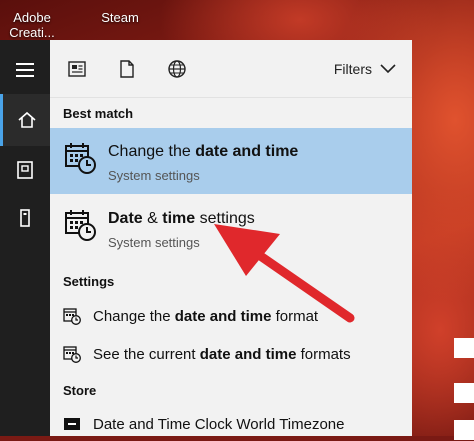 The image size is (474, 441). Describe the element at coordinates (352, 69) in the screenshot. I see `filters-label: Filters` at that location.